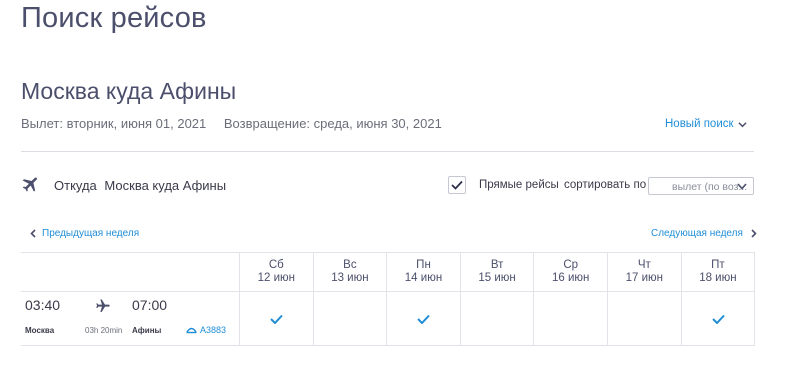 The height and width of the screenshot is (385, 800). What do you see at coordinates (718, 265) in the screenshot?
I see `day-name: Пт` at bounding box center [718, 265].